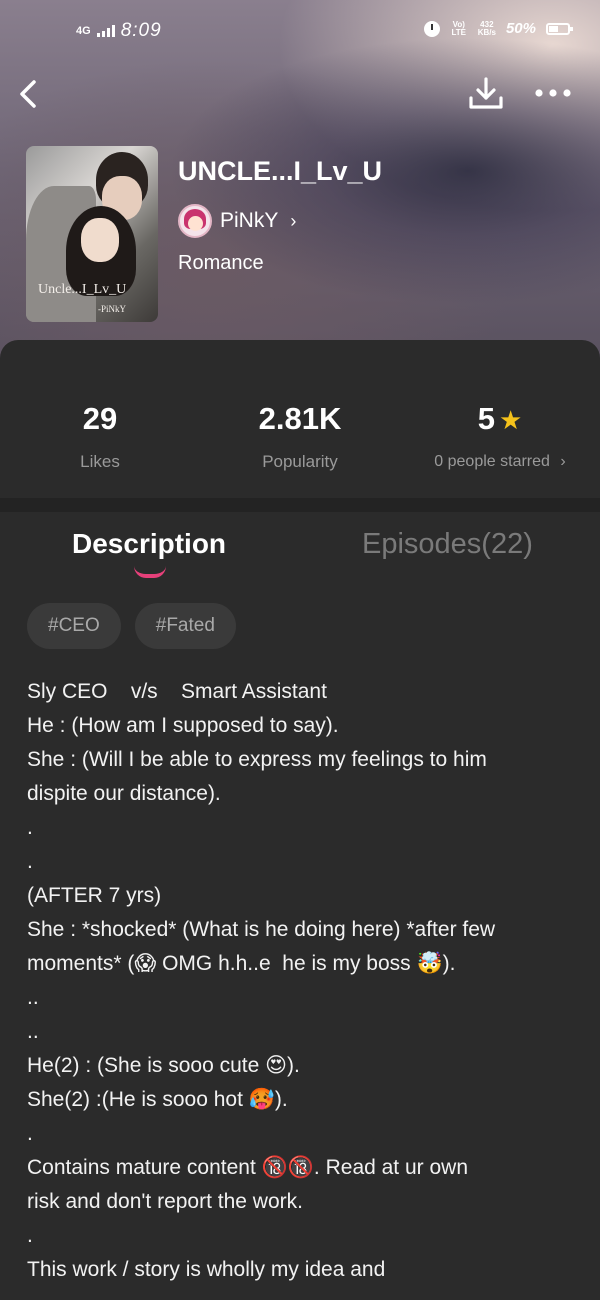  Describe the element at coordinates (100, 461) in the screenshot. I see `likes-label: Likes` at that location.